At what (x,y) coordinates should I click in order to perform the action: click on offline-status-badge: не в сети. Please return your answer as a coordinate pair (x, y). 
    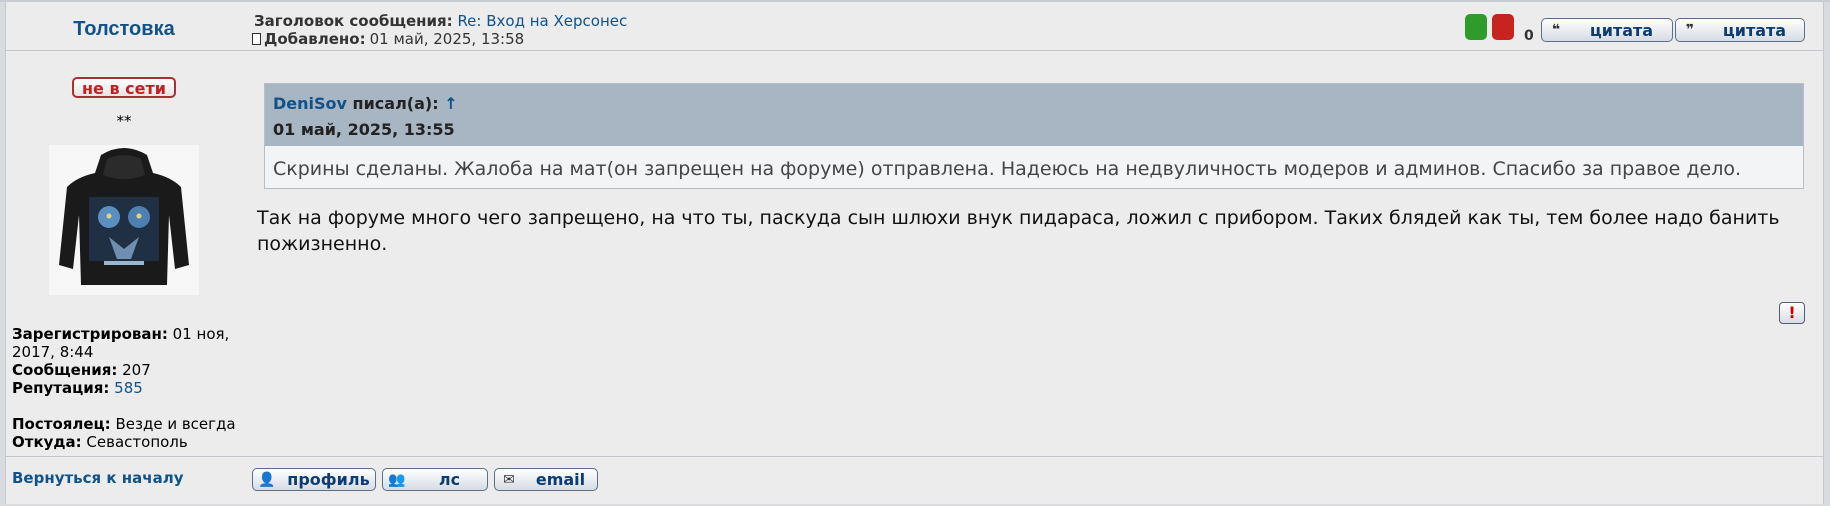
    Looking at the image, I should click on (124, 87).